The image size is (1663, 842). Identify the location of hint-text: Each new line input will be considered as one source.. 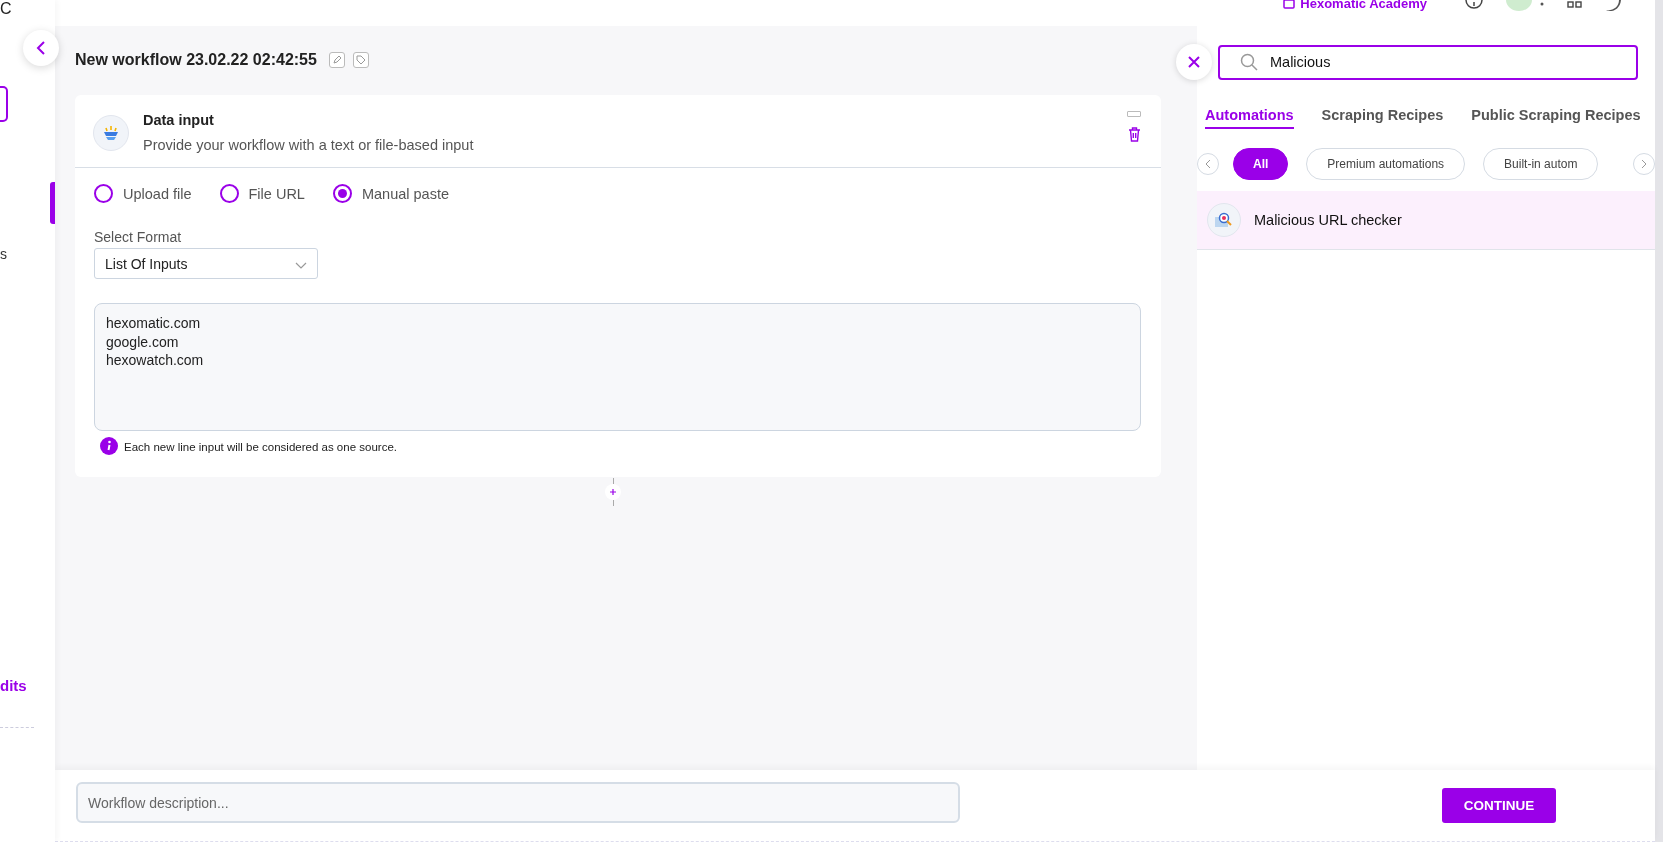
(260, 447).